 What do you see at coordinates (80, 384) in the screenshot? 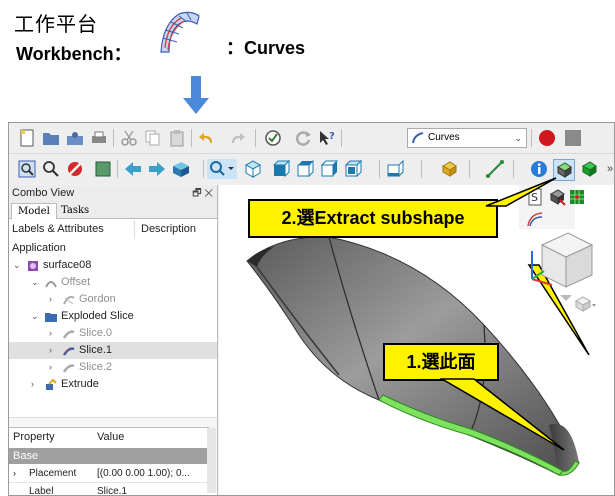
I see `tree-item-label: Extrude` at bounding box center [80, 384].